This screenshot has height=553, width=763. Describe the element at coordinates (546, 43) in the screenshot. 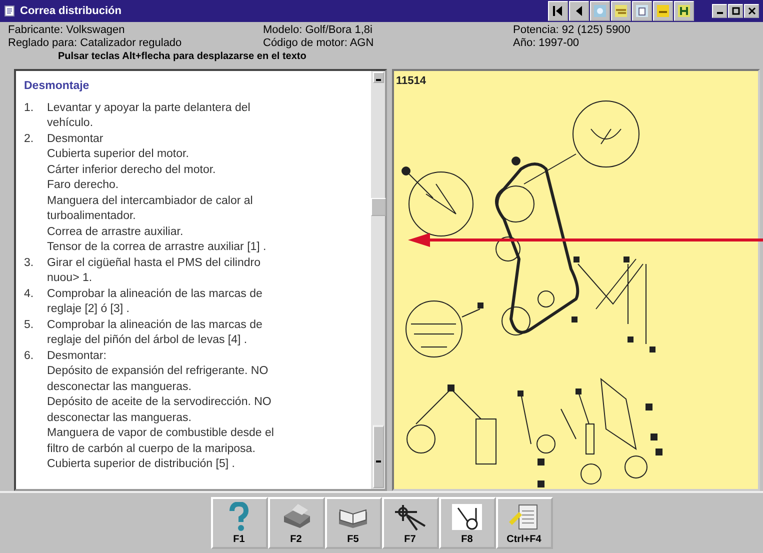

I see `vehicle-info: Año: 1997-00` at that location.